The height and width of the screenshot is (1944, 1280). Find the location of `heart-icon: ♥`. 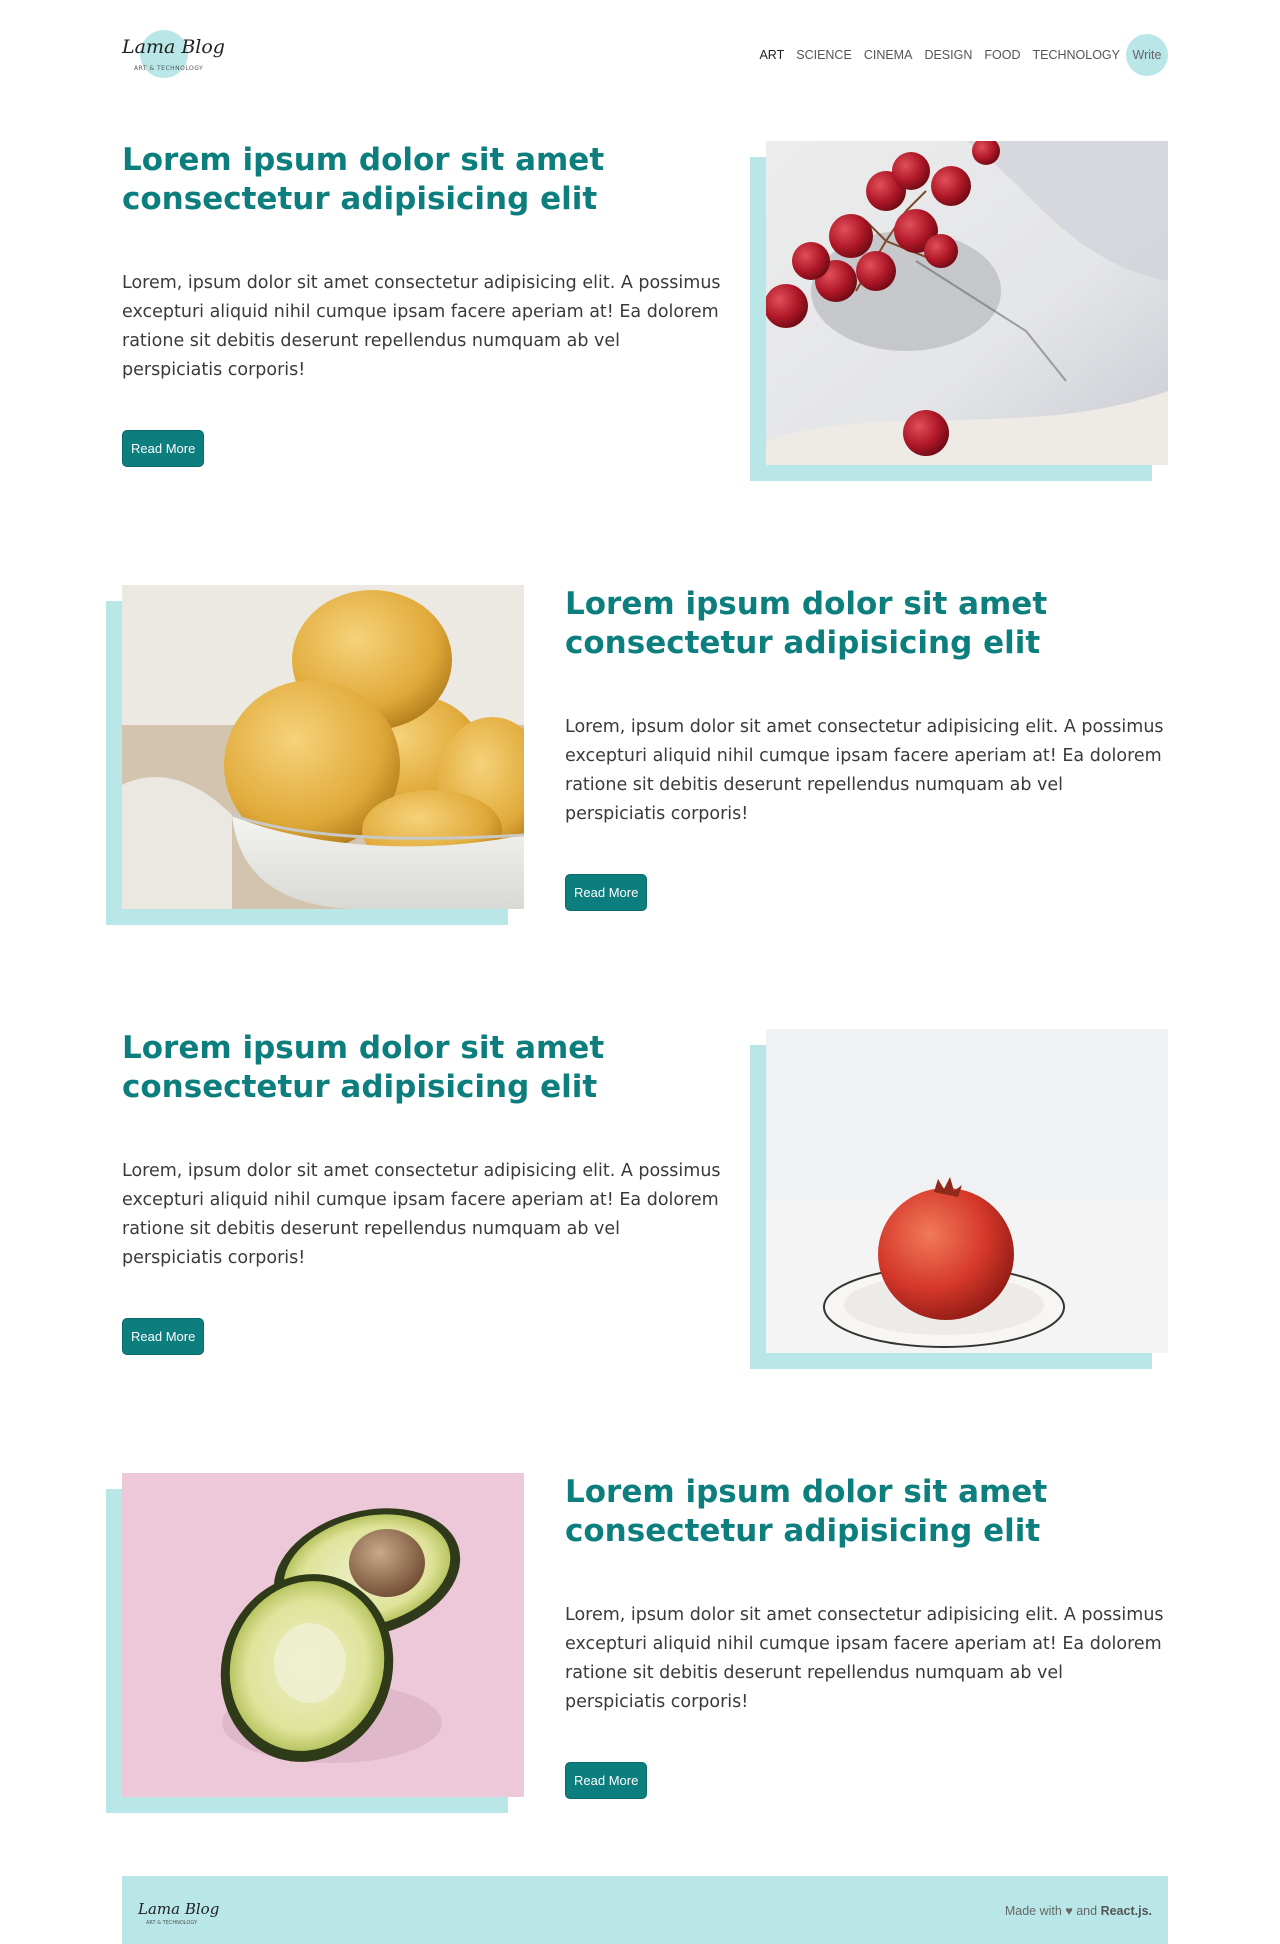

heart-icon: ♥ is located at coordinates (1069, 1911).